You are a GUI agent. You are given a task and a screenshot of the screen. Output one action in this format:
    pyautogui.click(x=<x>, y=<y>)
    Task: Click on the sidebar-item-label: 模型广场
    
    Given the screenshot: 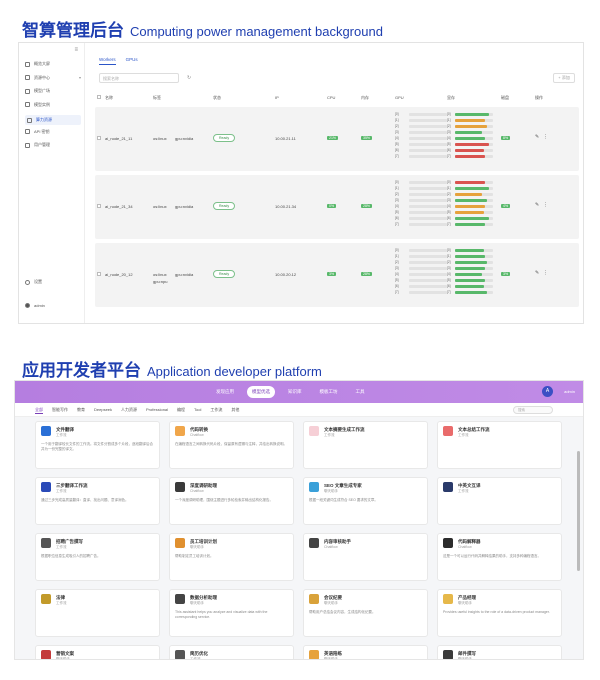 What is the action you would take?
    pyautogui.click(x=42, y=90)
    